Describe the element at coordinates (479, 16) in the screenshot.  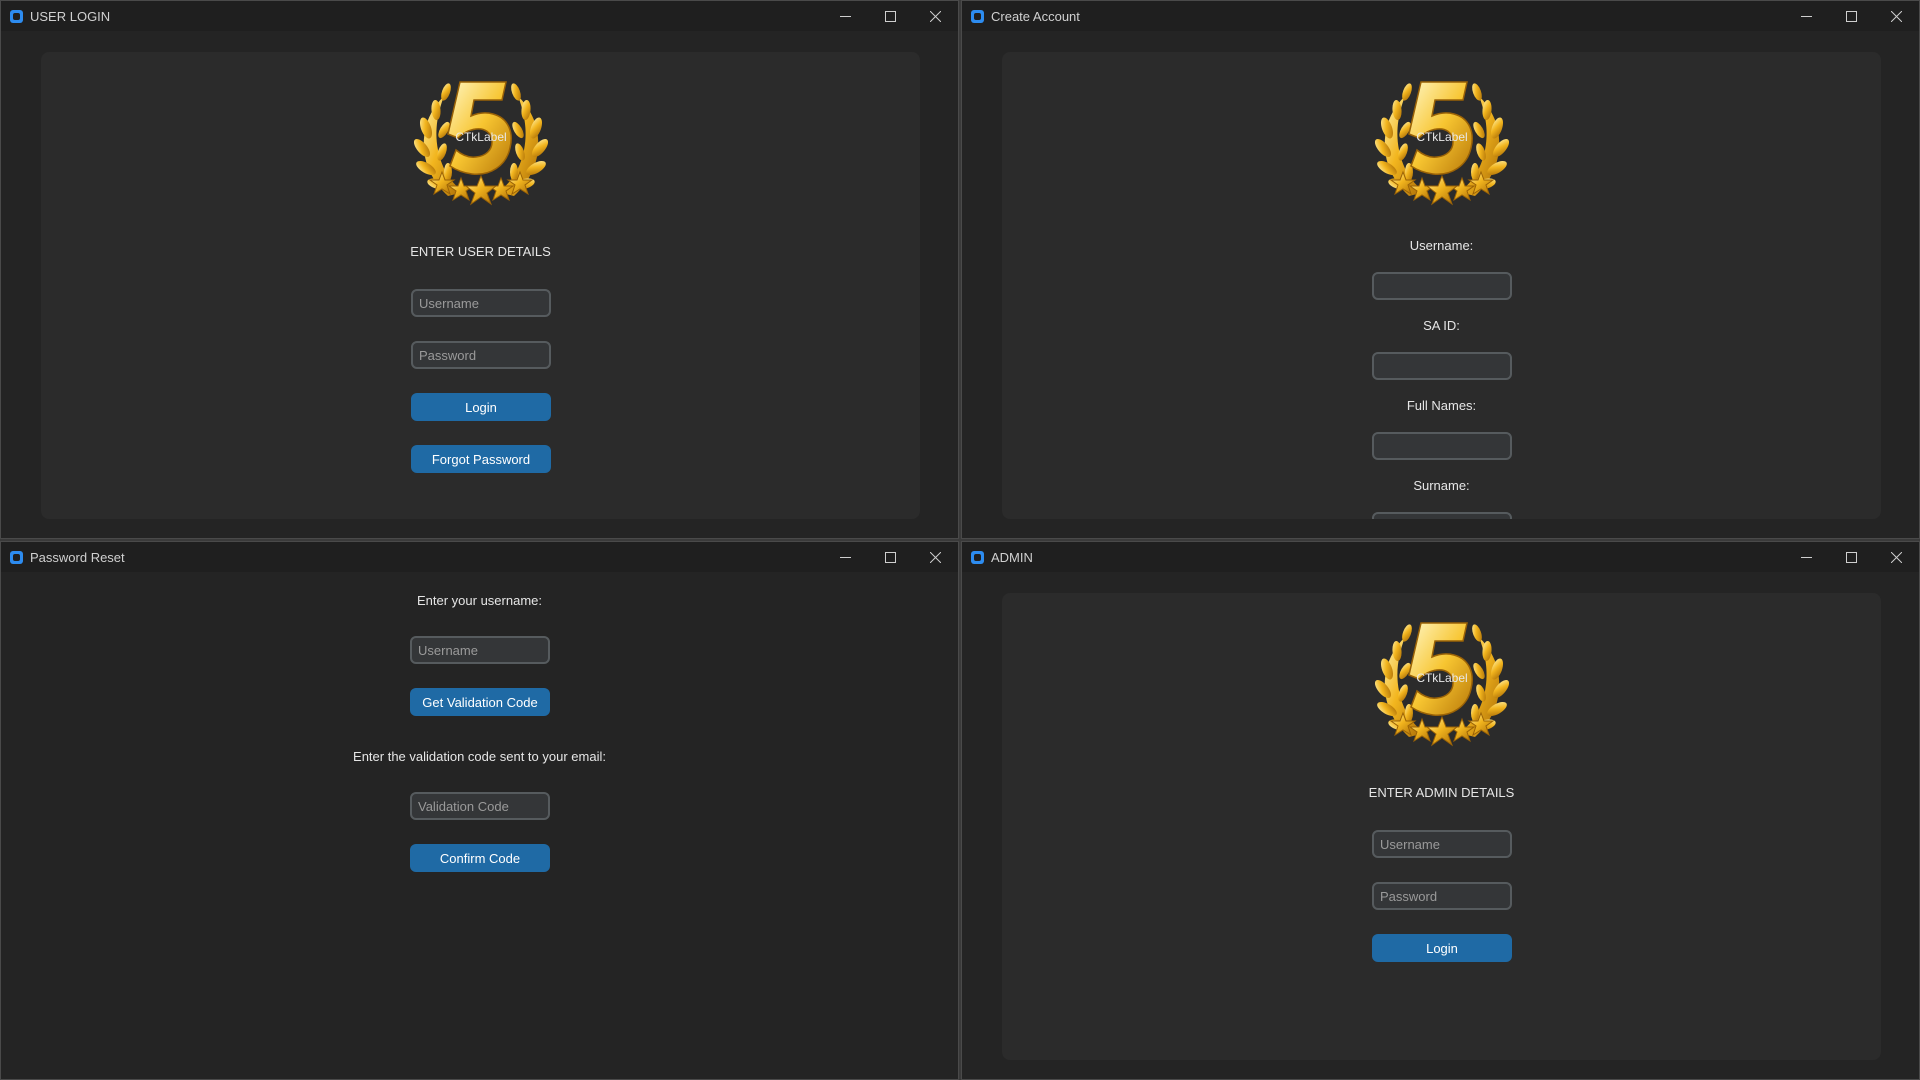
I see `title-bar: USER LOGIN` at that location.